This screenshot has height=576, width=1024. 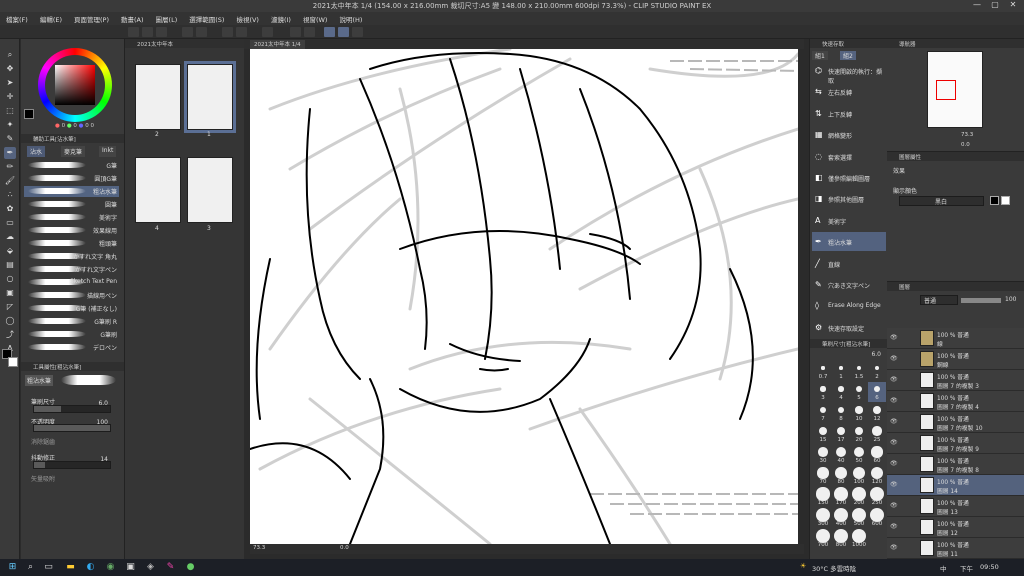 I want to click on snap-ruler-icon, so click(x=329, y=32).